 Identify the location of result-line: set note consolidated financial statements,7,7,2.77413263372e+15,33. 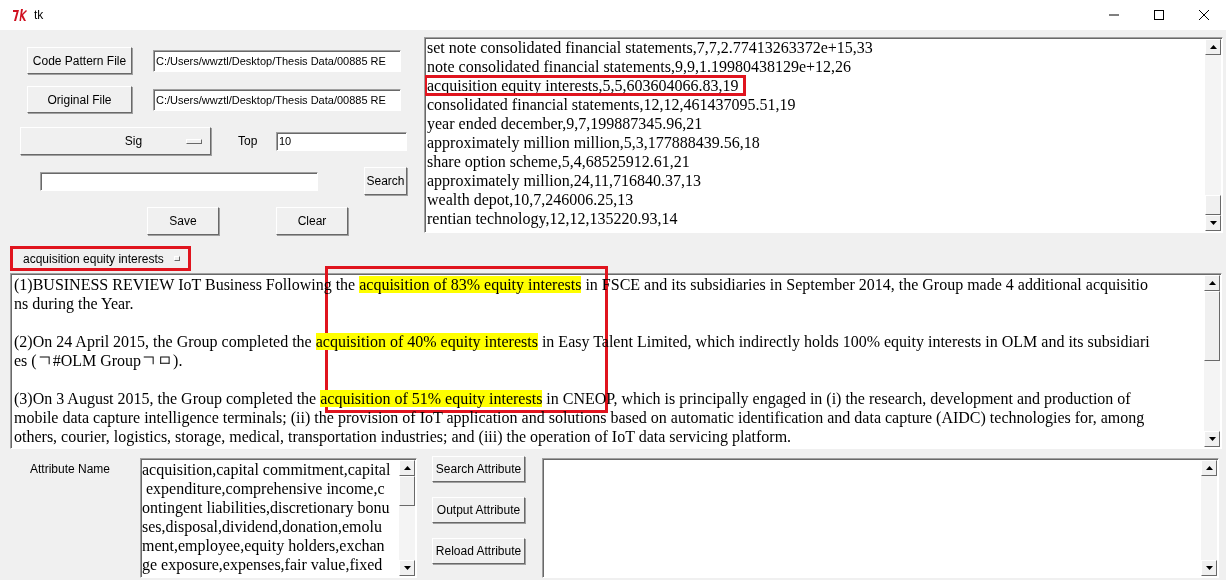
(650, 47).